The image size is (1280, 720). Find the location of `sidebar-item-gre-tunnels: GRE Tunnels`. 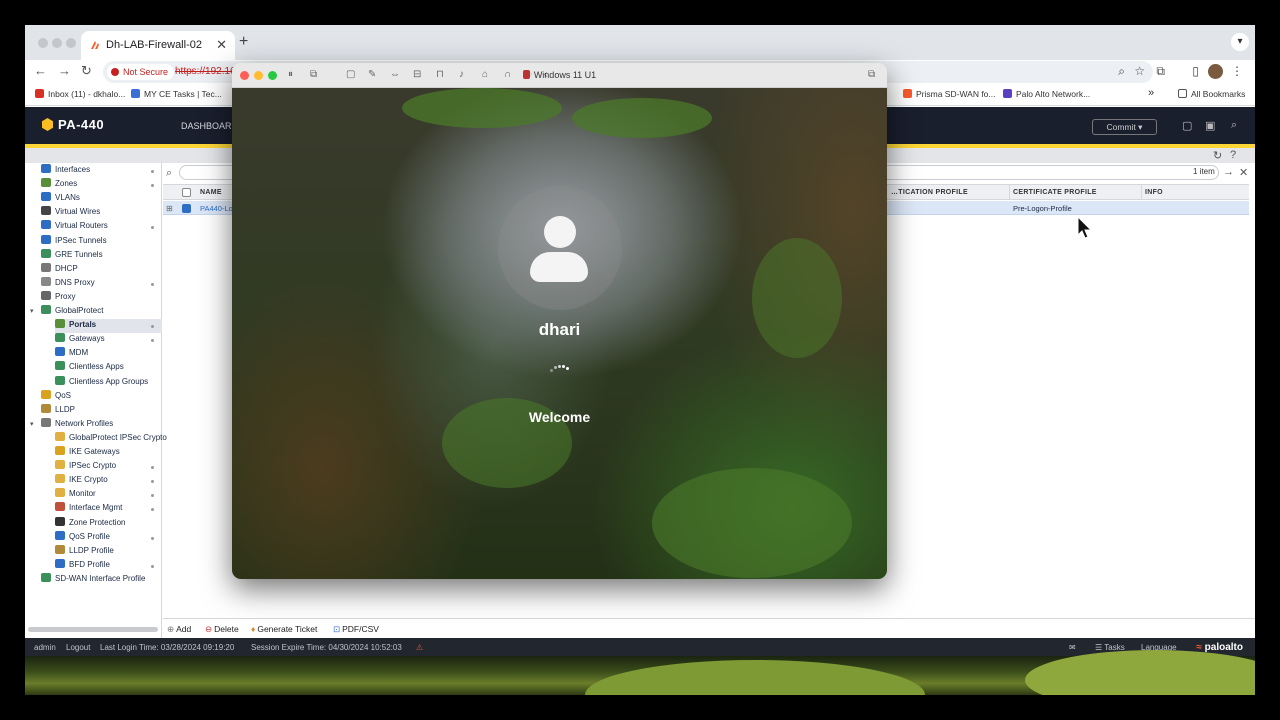

sidebar-item-gre-tunnels: GRE Tunnels is located at coordinates (93, 255).